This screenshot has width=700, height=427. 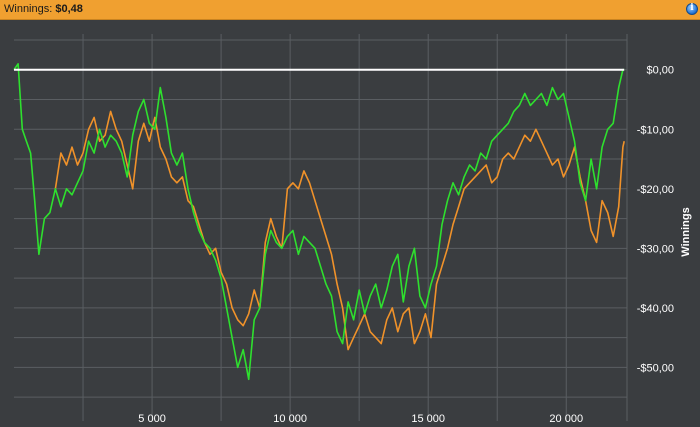 What do you see at coordinates (69, 9) in the screenshot?
I see `winnings-value: $0,48` at bounding box center [69, 9].